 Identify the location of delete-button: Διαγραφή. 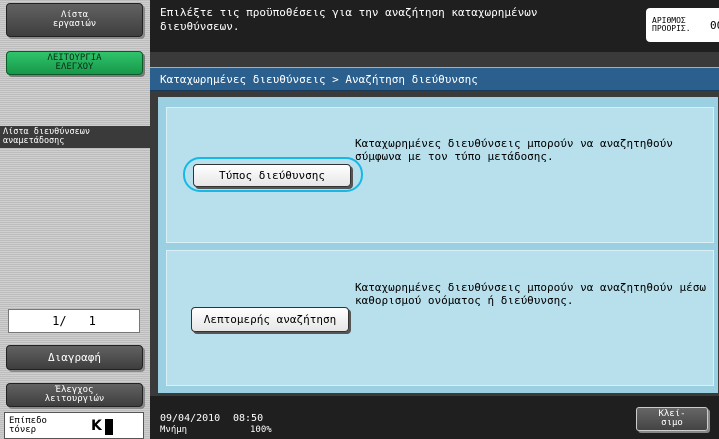
(74, 357).